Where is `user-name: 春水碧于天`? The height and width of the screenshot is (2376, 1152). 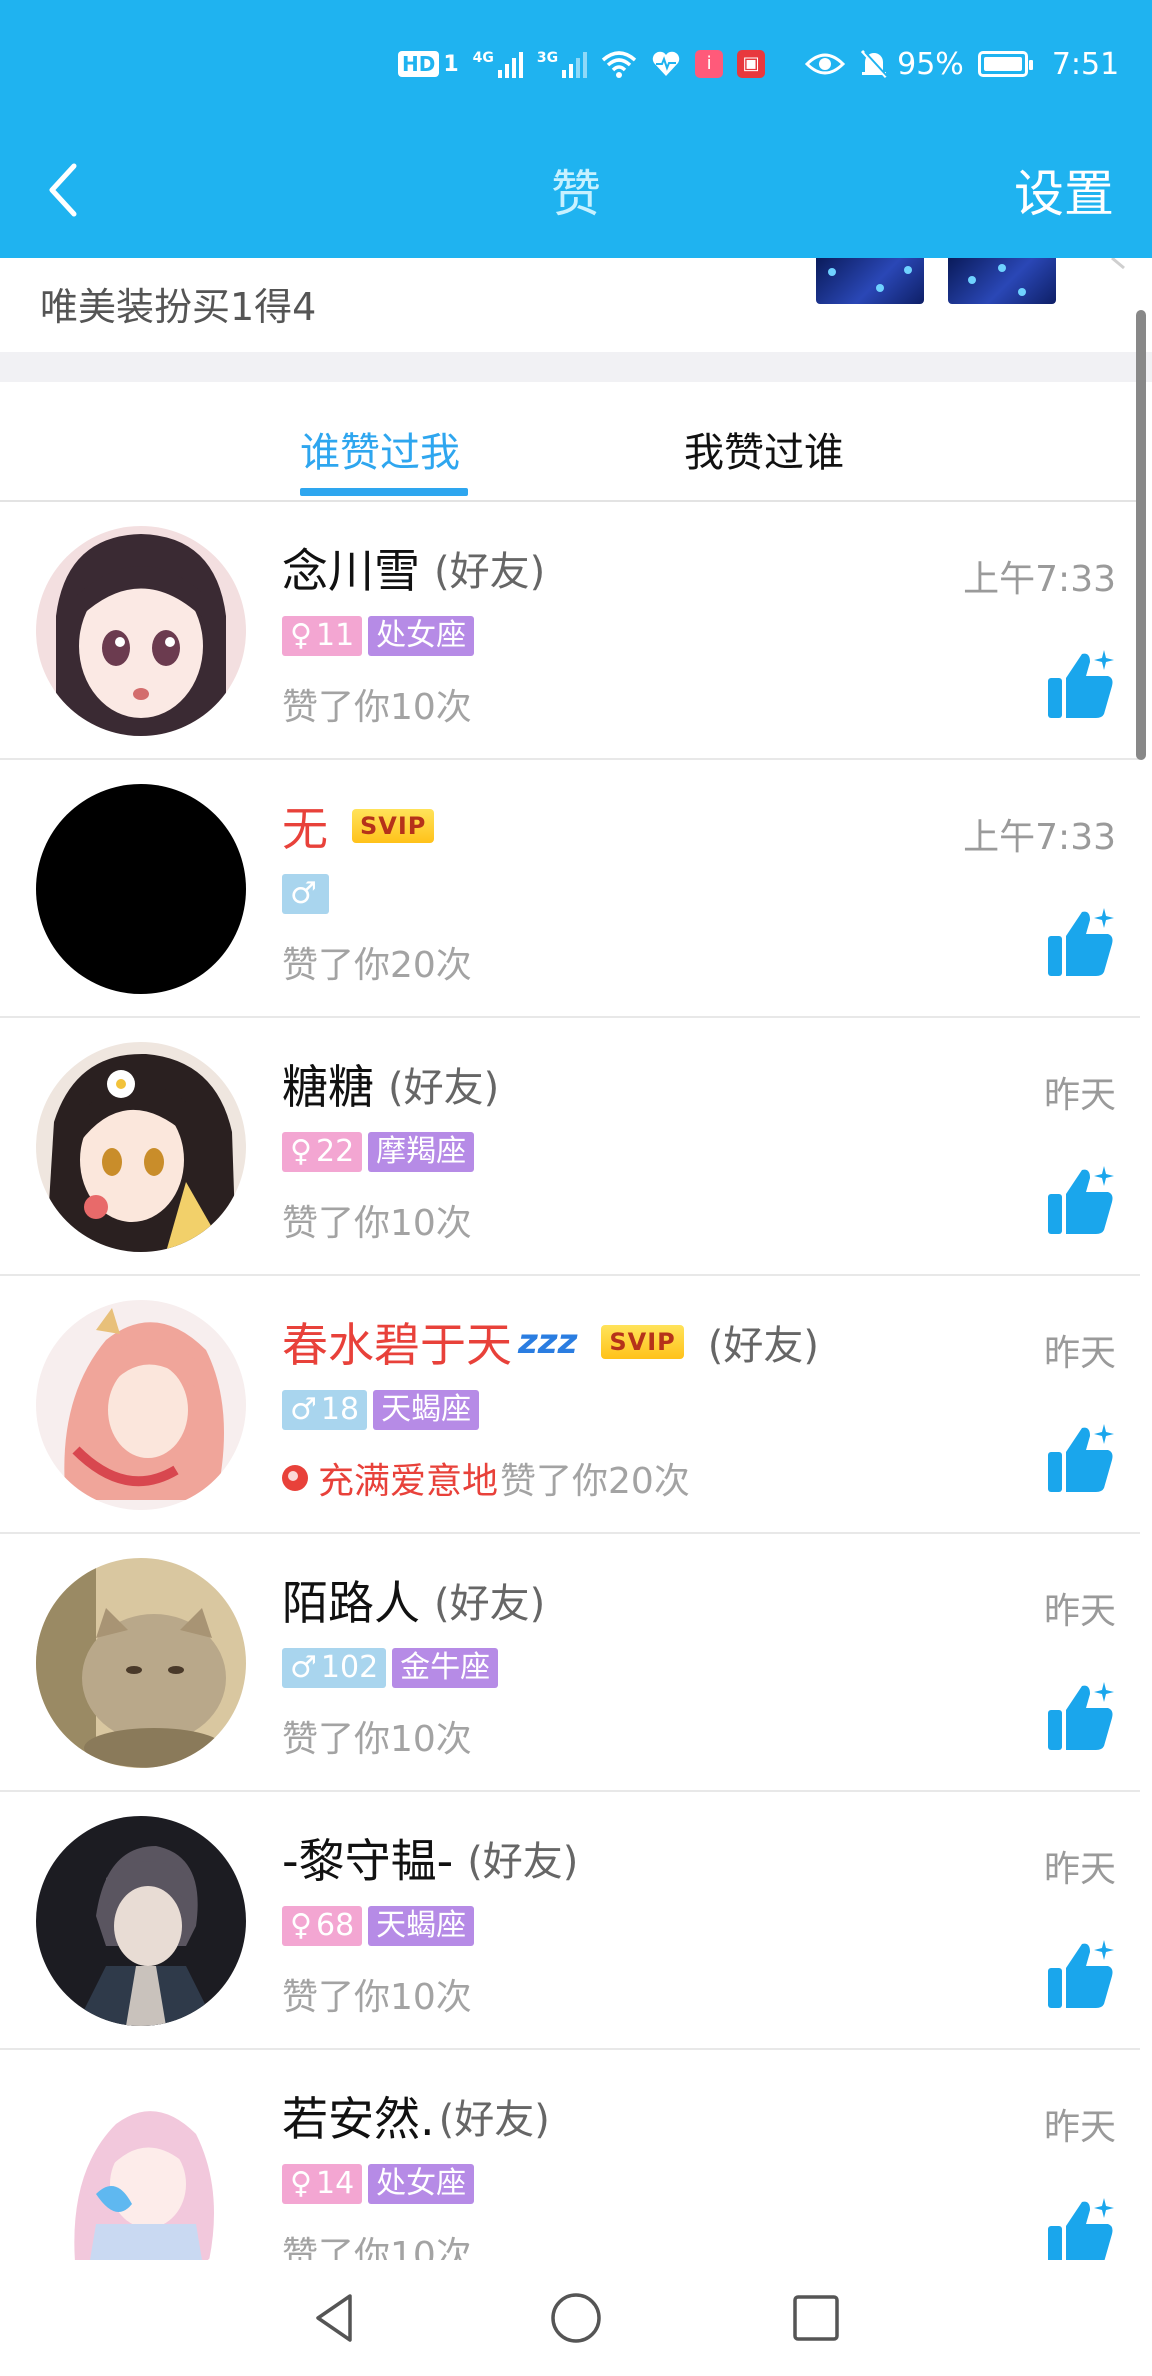
user-name: 春水碧于天 is located at coordinates (397, 1345).